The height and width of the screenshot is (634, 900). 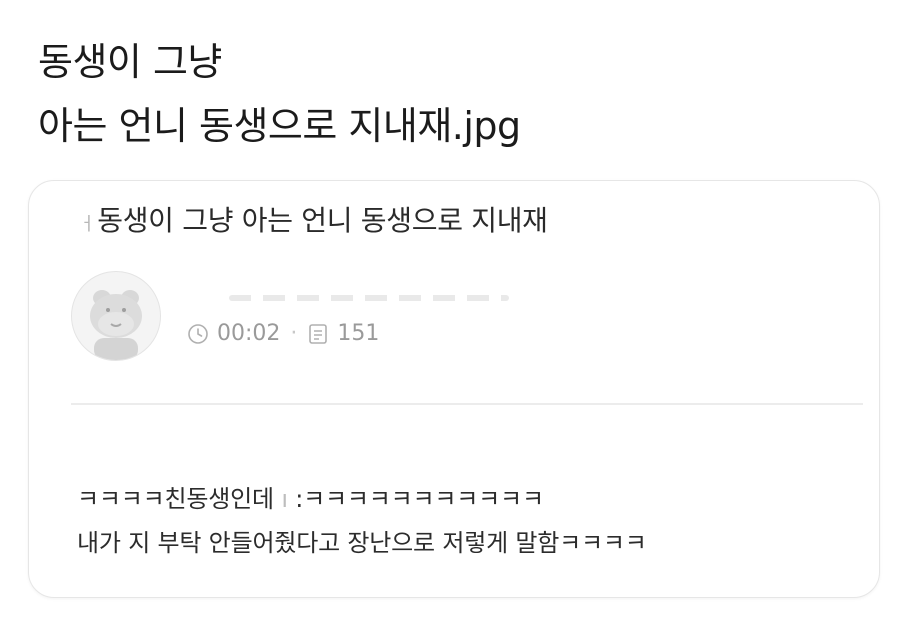 What do you see at coordinates (283, 333) in the screenshot?
I see `post-meta: 00:02 · 151` at bounding box center [283, 333].